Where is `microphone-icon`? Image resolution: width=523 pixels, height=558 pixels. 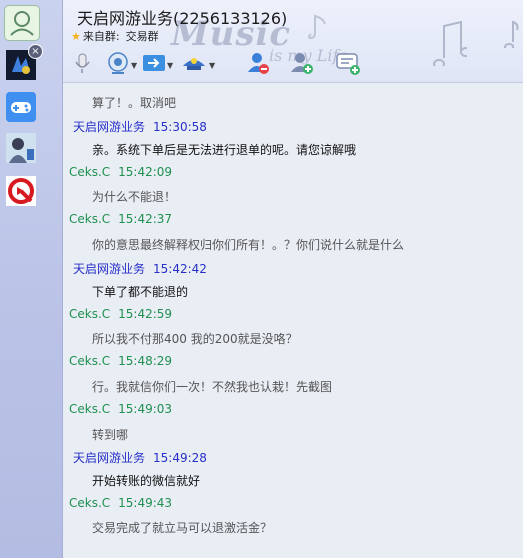
microphone-icon is located at coordinates (82, 63).